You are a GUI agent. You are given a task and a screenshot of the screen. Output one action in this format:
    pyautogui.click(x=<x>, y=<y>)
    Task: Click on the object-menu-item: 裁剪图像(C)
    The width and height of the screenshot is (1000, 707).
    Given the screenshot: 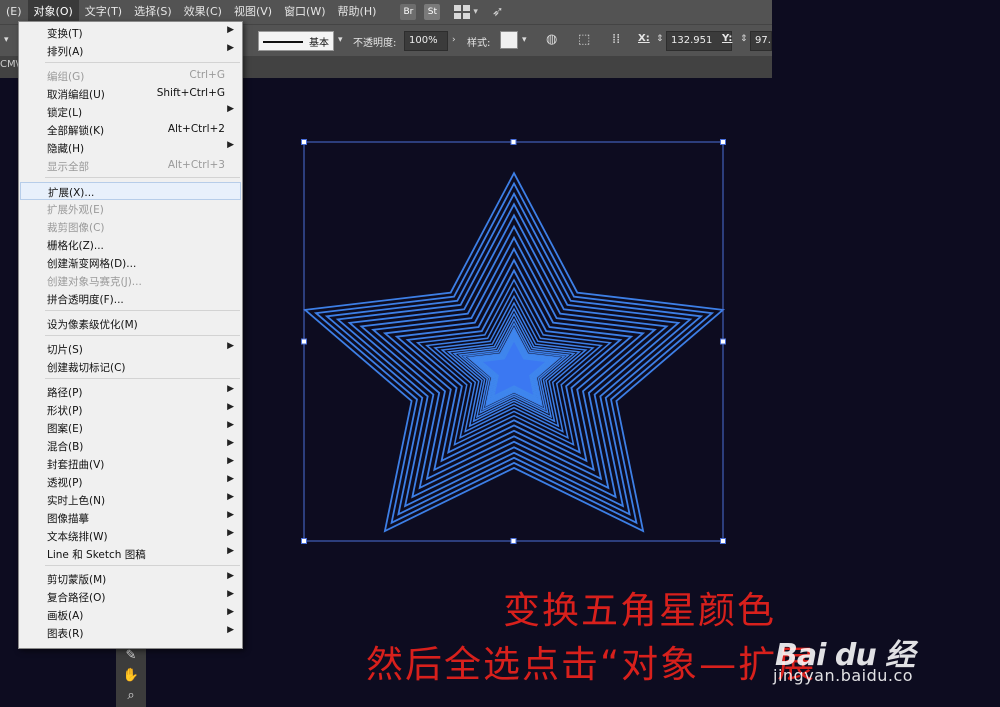 What is the action you would take?
    pyautogui.click(x=130, y=227)
    